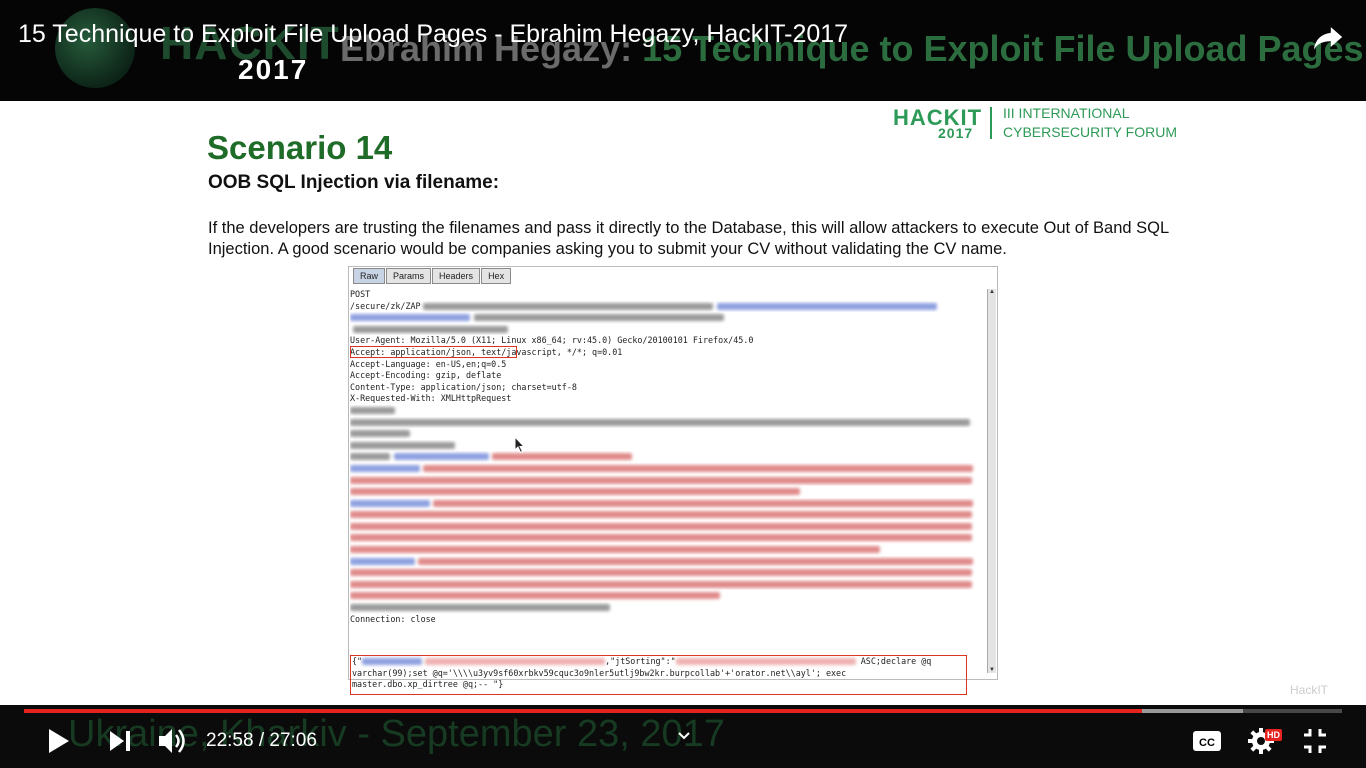  Describe the element at coordinates (1315, 741) in the screenshot. I see `exit-fullscreen-icon` at that location.